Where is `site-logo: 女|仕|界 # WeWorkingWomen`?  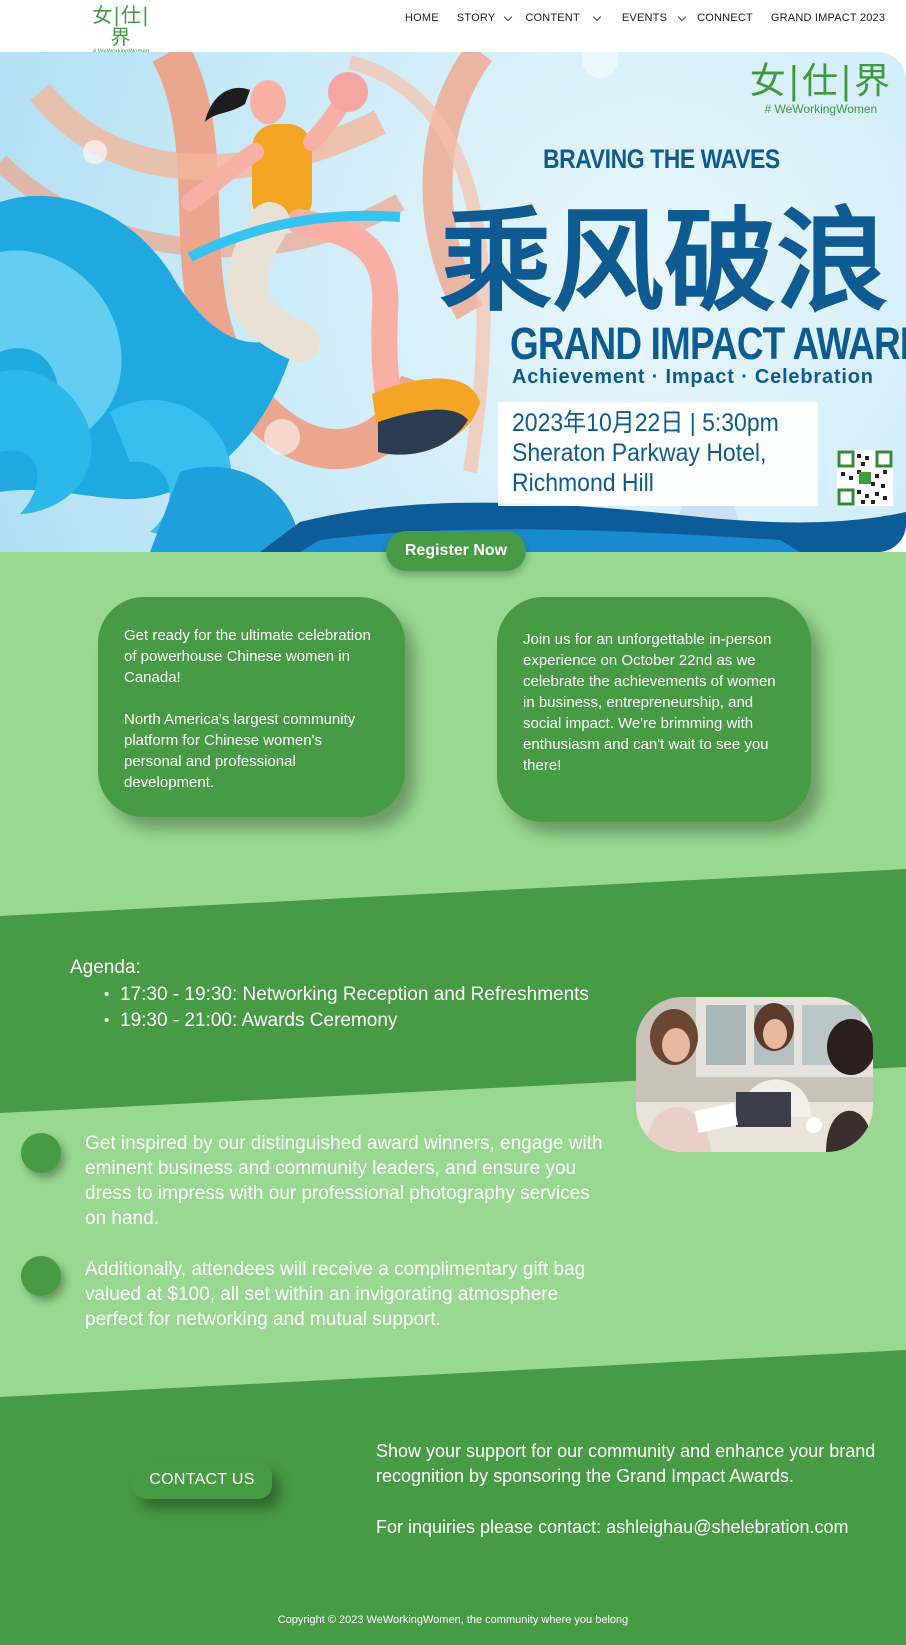 site-logo: 女|仕|界 # WeWorkingWomen is located at coordinates (121, 29).